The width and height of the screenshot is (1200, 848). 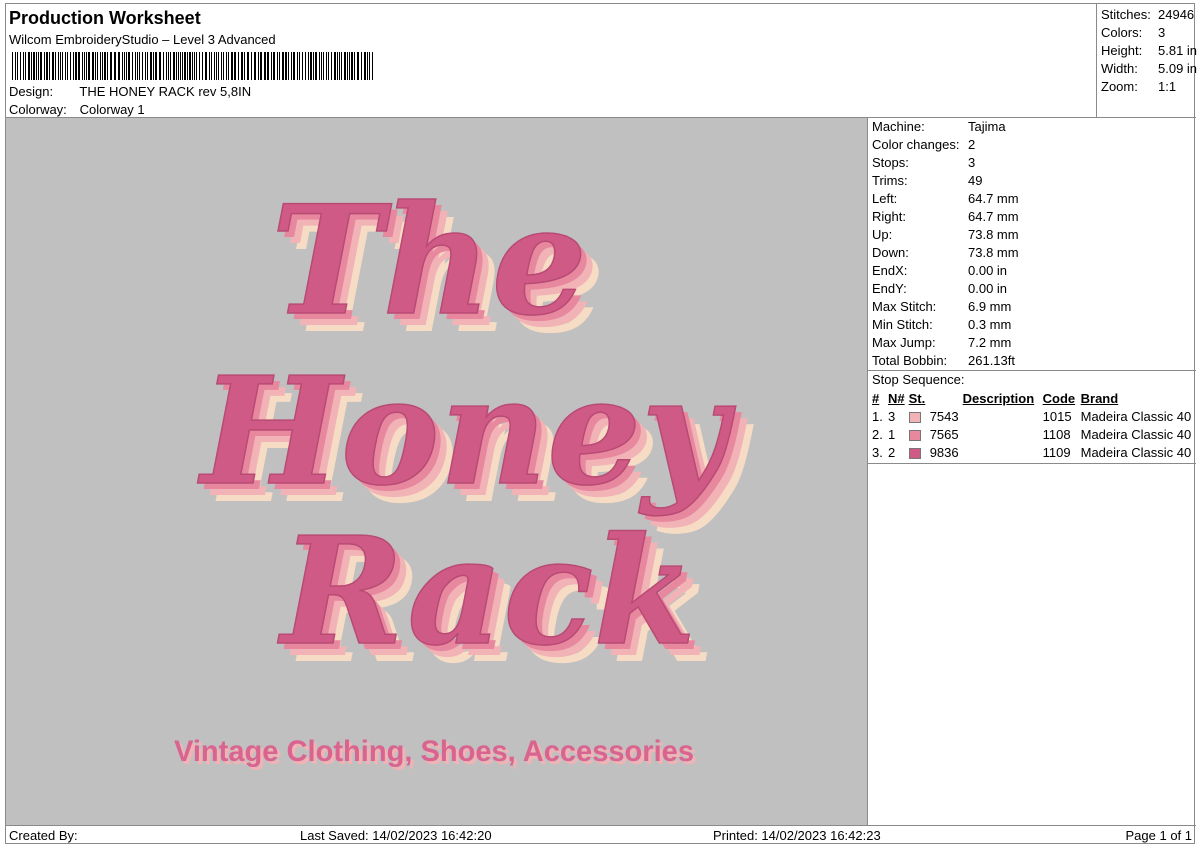 I want to click on machine-value: 3, so click(x=972, y=162).